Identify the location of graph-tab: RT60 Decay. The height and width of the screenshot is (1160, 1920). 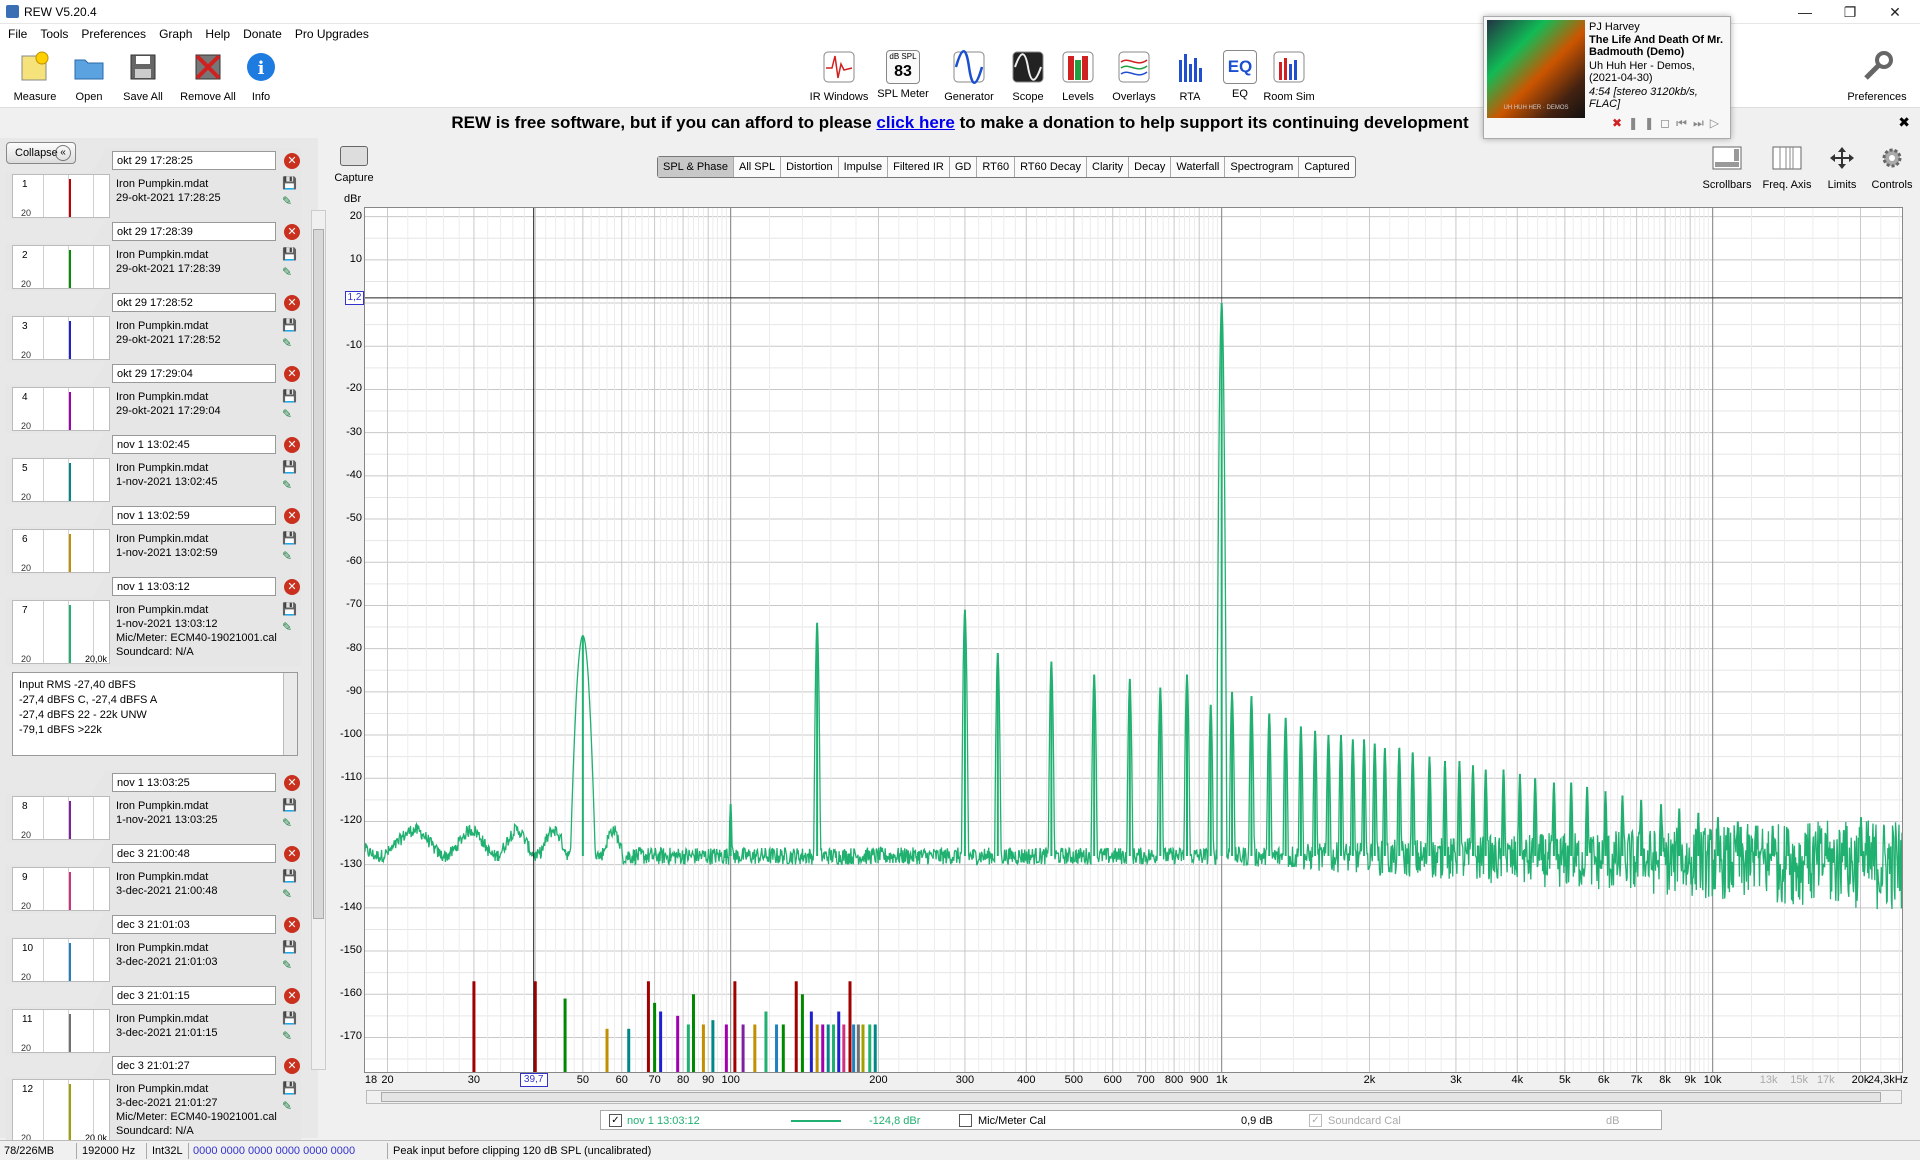
(1051, 167).